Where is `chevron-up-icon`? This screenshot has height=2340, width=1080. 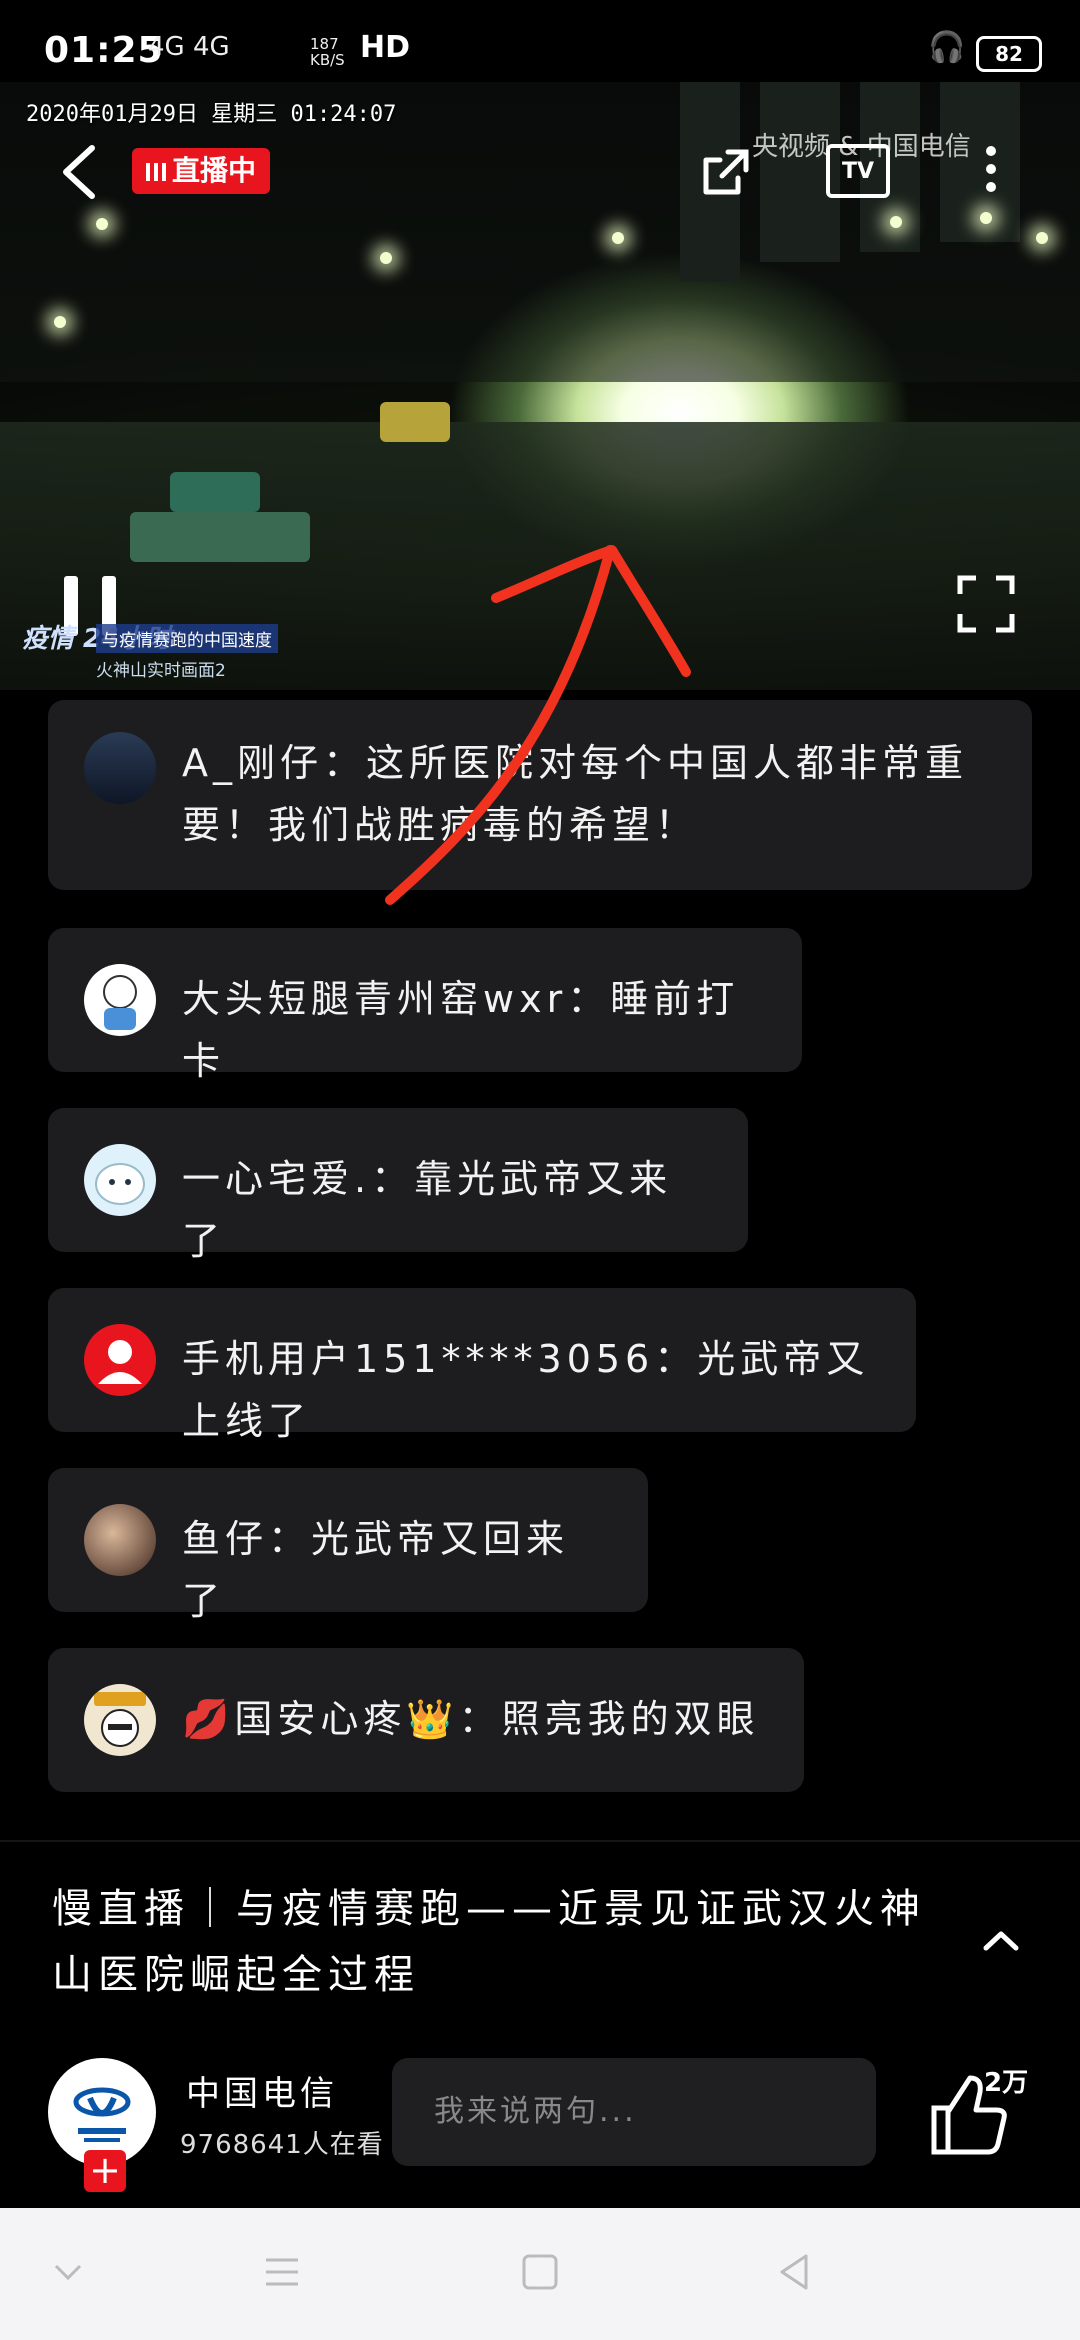
chevron-up-icon is located at coordinates (1001, 1941).